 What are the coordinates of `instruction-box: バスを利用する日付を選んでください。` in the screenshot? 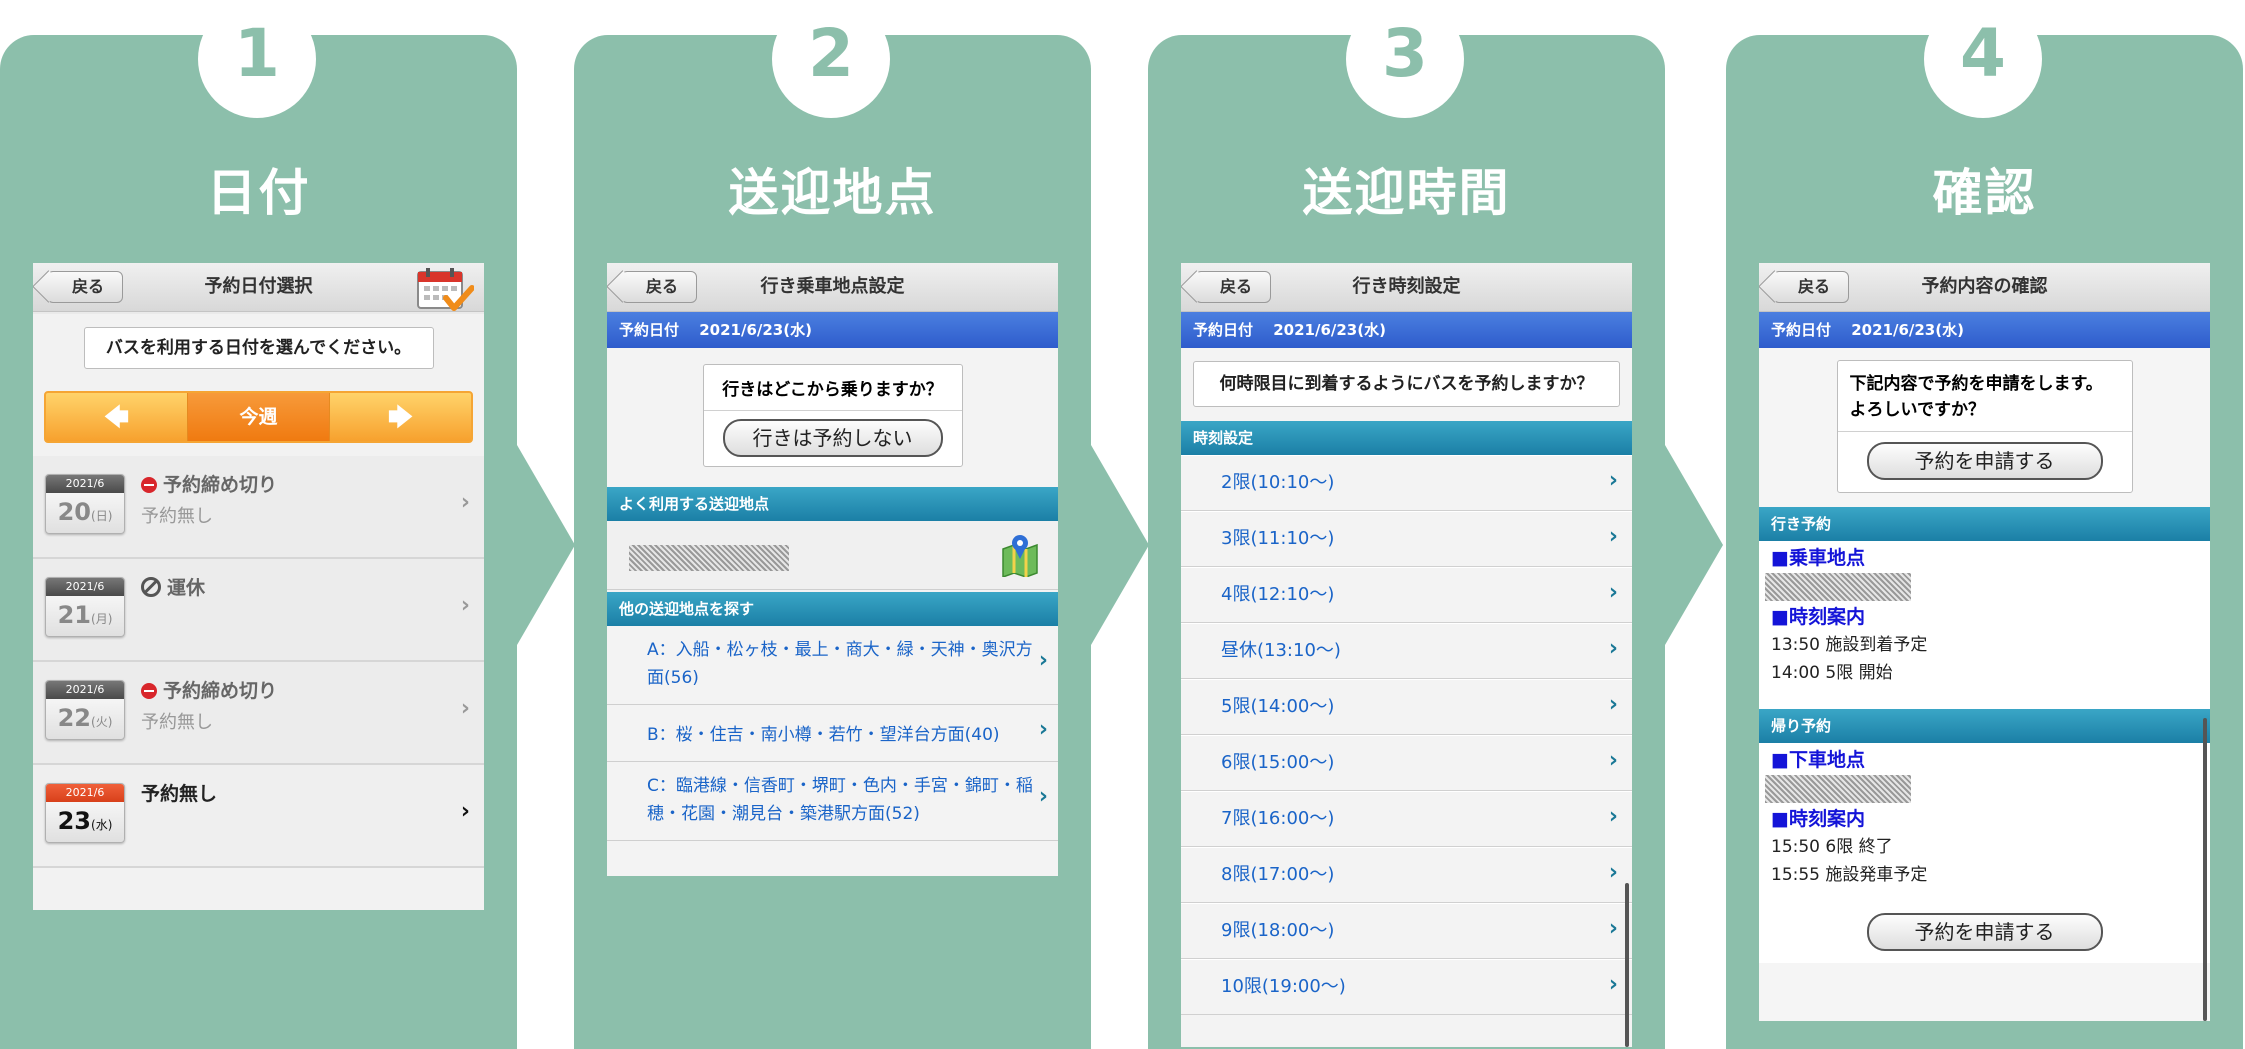 It's located at (258, 348).